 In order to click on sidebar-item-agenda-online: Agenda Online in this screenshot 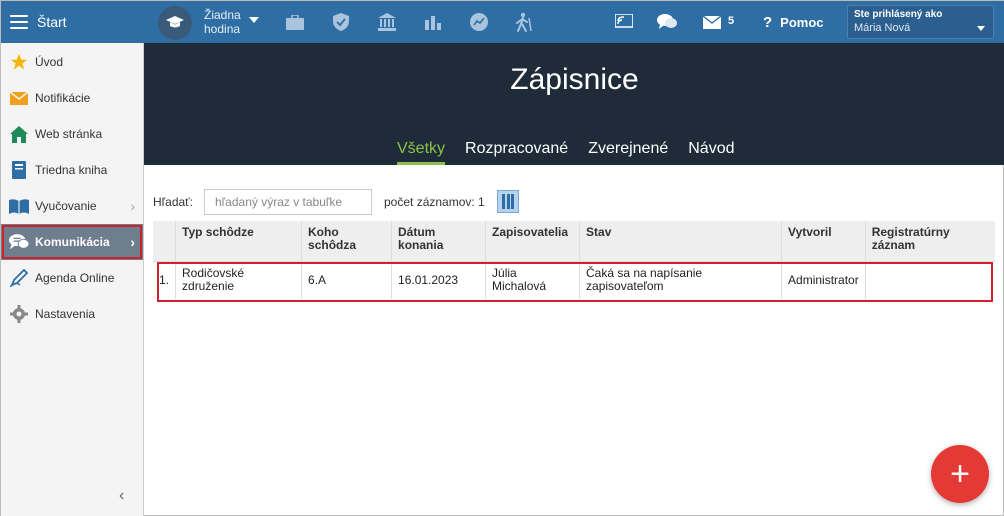, I will do `click(72, 278)`.